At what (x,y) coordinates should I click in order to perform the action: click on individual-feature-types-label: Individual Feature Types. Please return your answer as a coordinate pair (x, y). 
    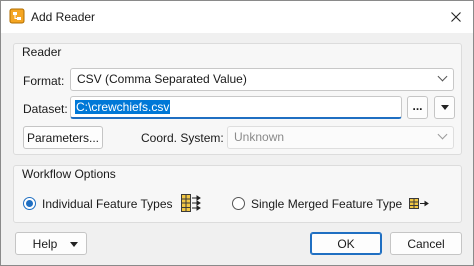
    Looking at the image, I should click on (107, 204).